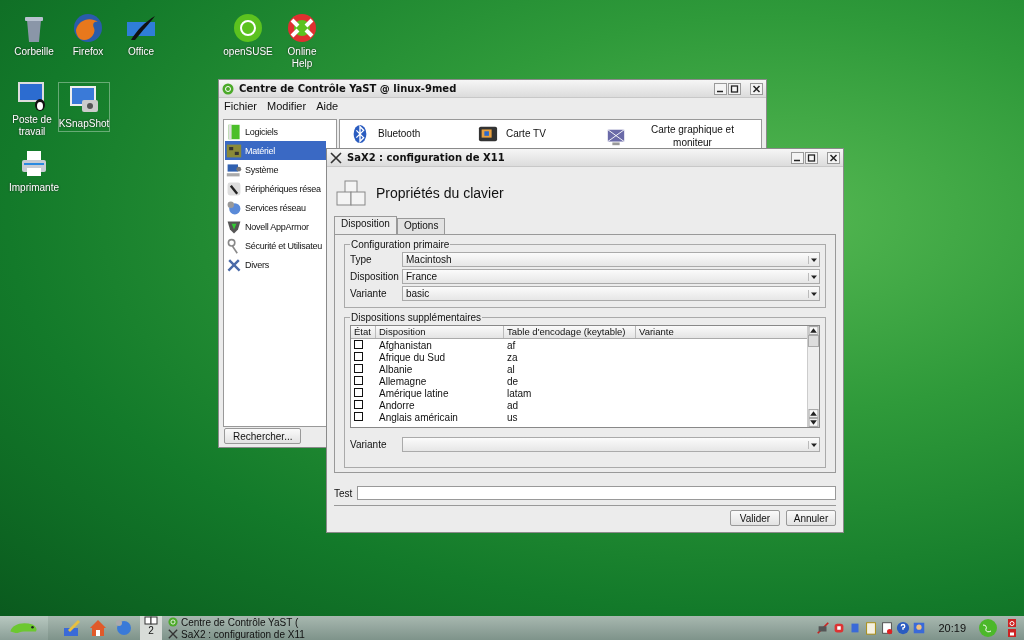 The width and height of the screenshot is (1024, 640). Describe the element at coordinates (302, 28) in the screenshot. I see `lifebuoy-icon` at that location.